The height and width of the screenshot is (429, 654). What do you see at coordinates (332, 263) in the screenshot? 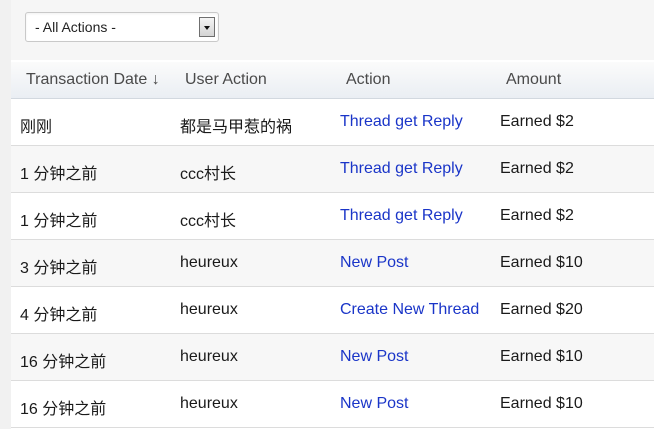
I see `table-row: 3 分钟之前 heureux New Post Earned $10` at bounding box center [332, 263].